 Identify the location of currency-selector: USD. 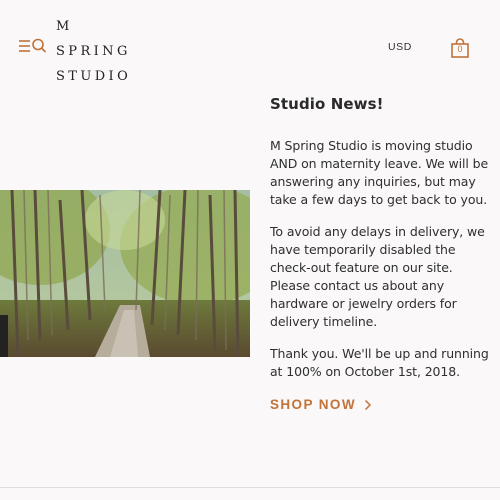
(400, 47).